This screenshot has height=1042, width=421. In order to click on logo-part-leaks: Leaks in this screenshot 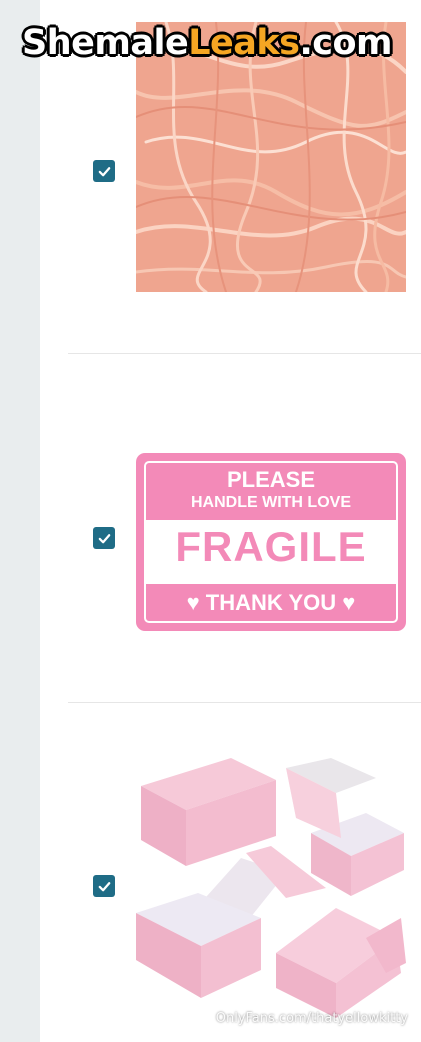, I will do `click(244, 43)`.